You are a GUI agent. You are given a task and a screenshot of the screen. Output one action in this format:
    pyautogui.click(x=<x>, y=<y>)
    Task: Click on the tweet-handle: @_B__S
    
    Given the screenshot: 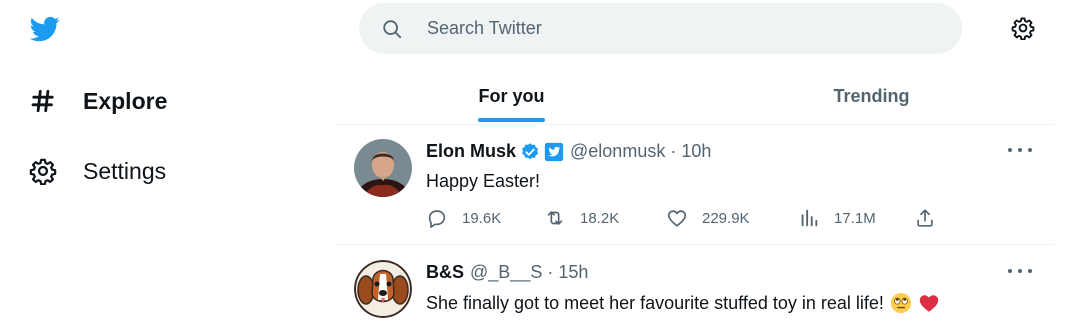 What is the action you would take?
    pyautogui.click(x=506, y=272)
    